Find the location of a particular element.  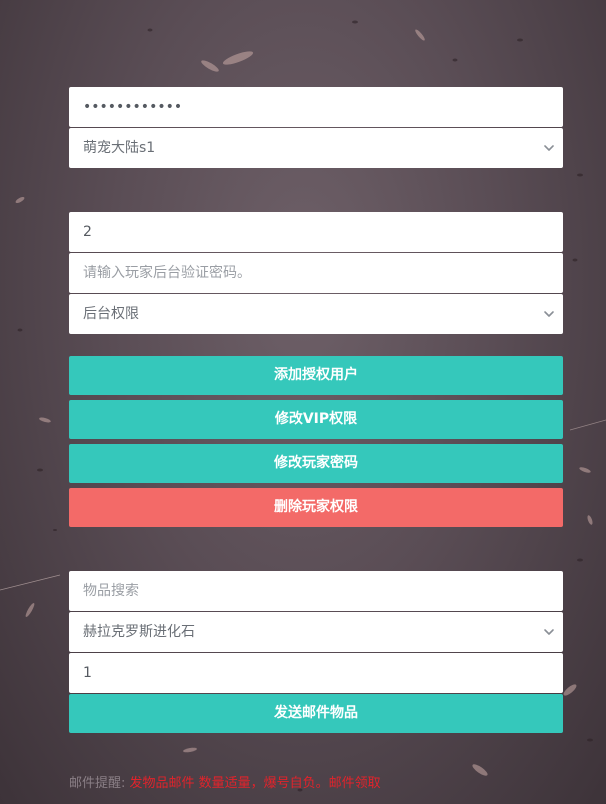

player-verify-password-input is located at coordinates (316, 273).